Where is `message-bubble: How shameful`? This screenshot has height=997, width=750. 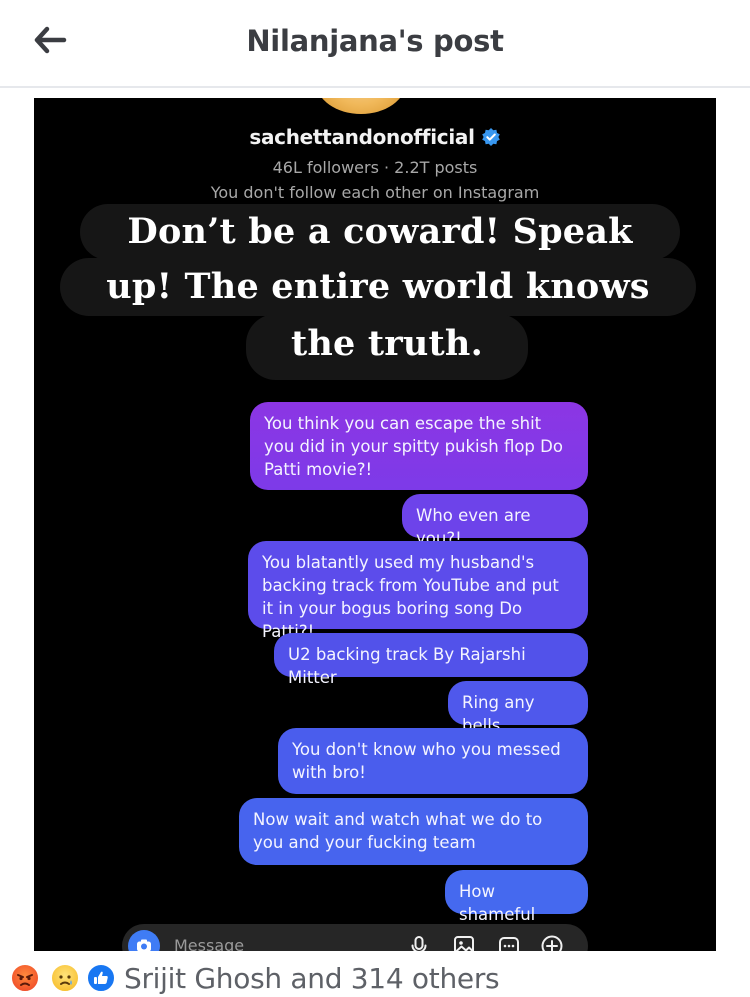 message-bubble: How shameful is located at coordinates (516, 897).